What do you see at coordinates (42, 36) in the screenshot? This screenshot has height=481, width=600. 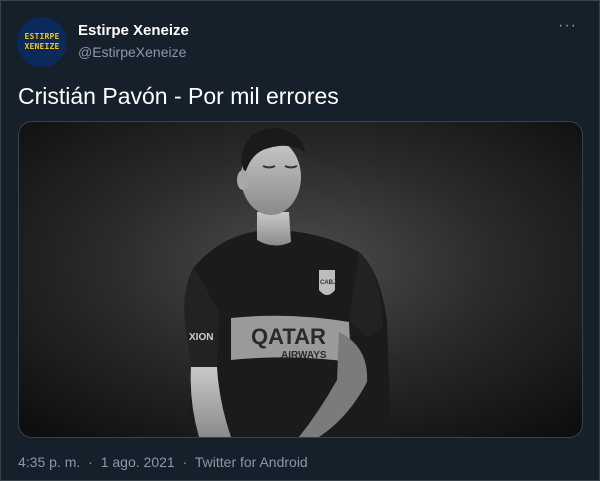 I see `avatar-text-line1: ESTIRPE` at bounding box center [42, 36].